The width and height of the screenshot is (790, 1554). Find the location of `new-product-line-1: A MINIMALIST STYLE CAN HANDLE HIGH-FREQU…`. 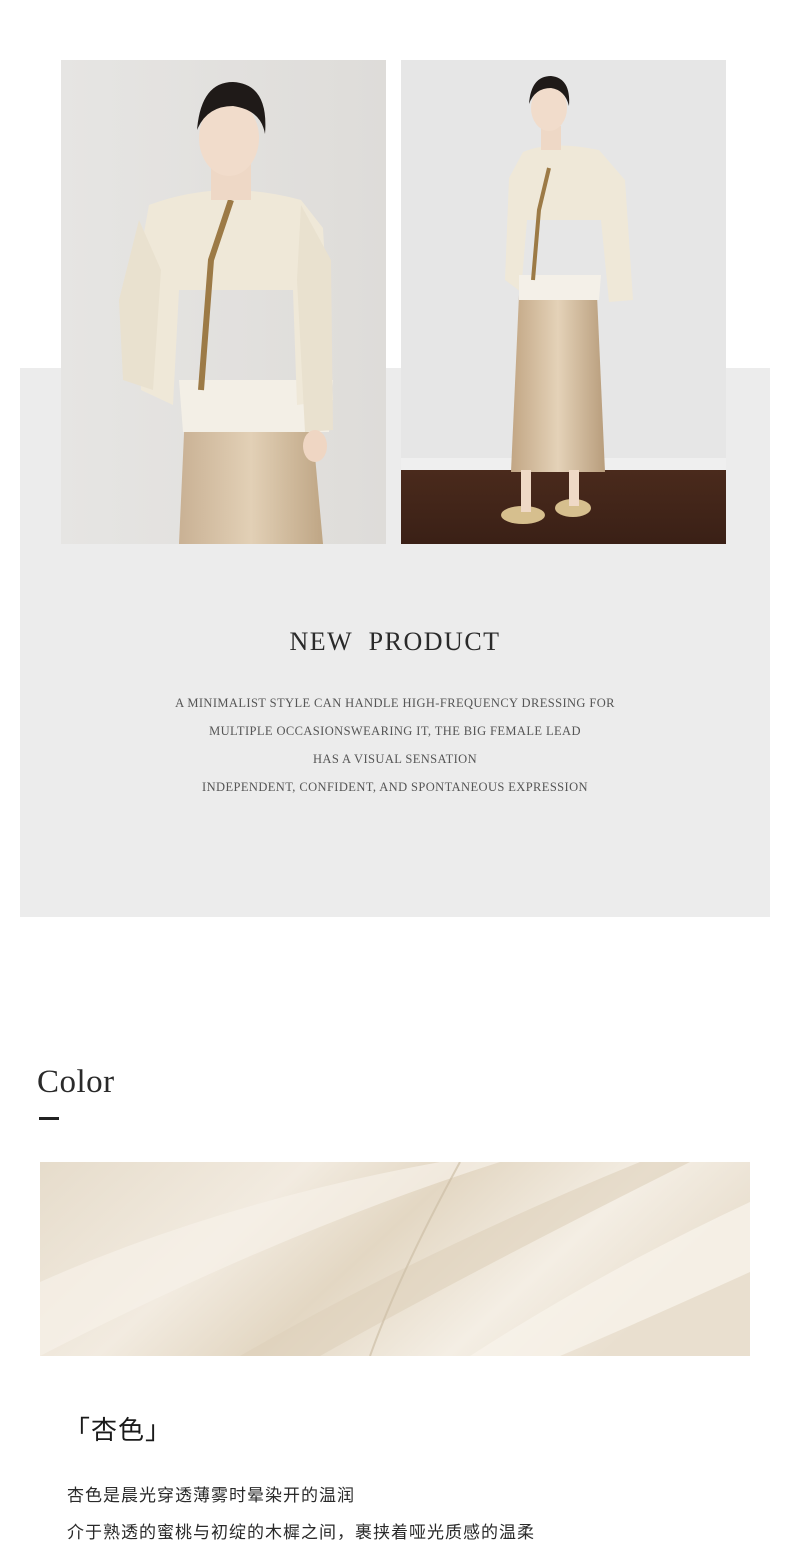

new-product-line-1: A MINIMALIST STYLE CAN HANDLE HIGH-FREQU… is located at coordinates (395, 703).